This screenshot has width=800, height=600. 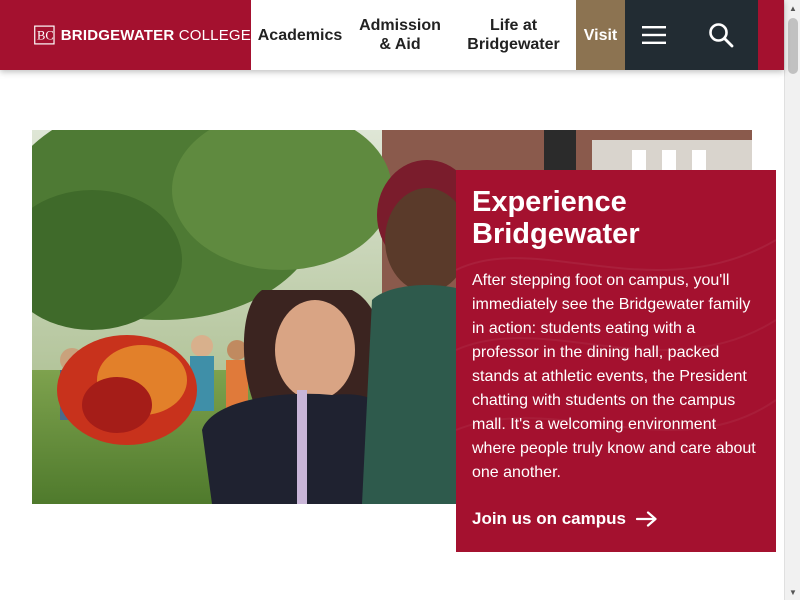 I want to click on arrow-right-icon, so click(x=646, y=519).